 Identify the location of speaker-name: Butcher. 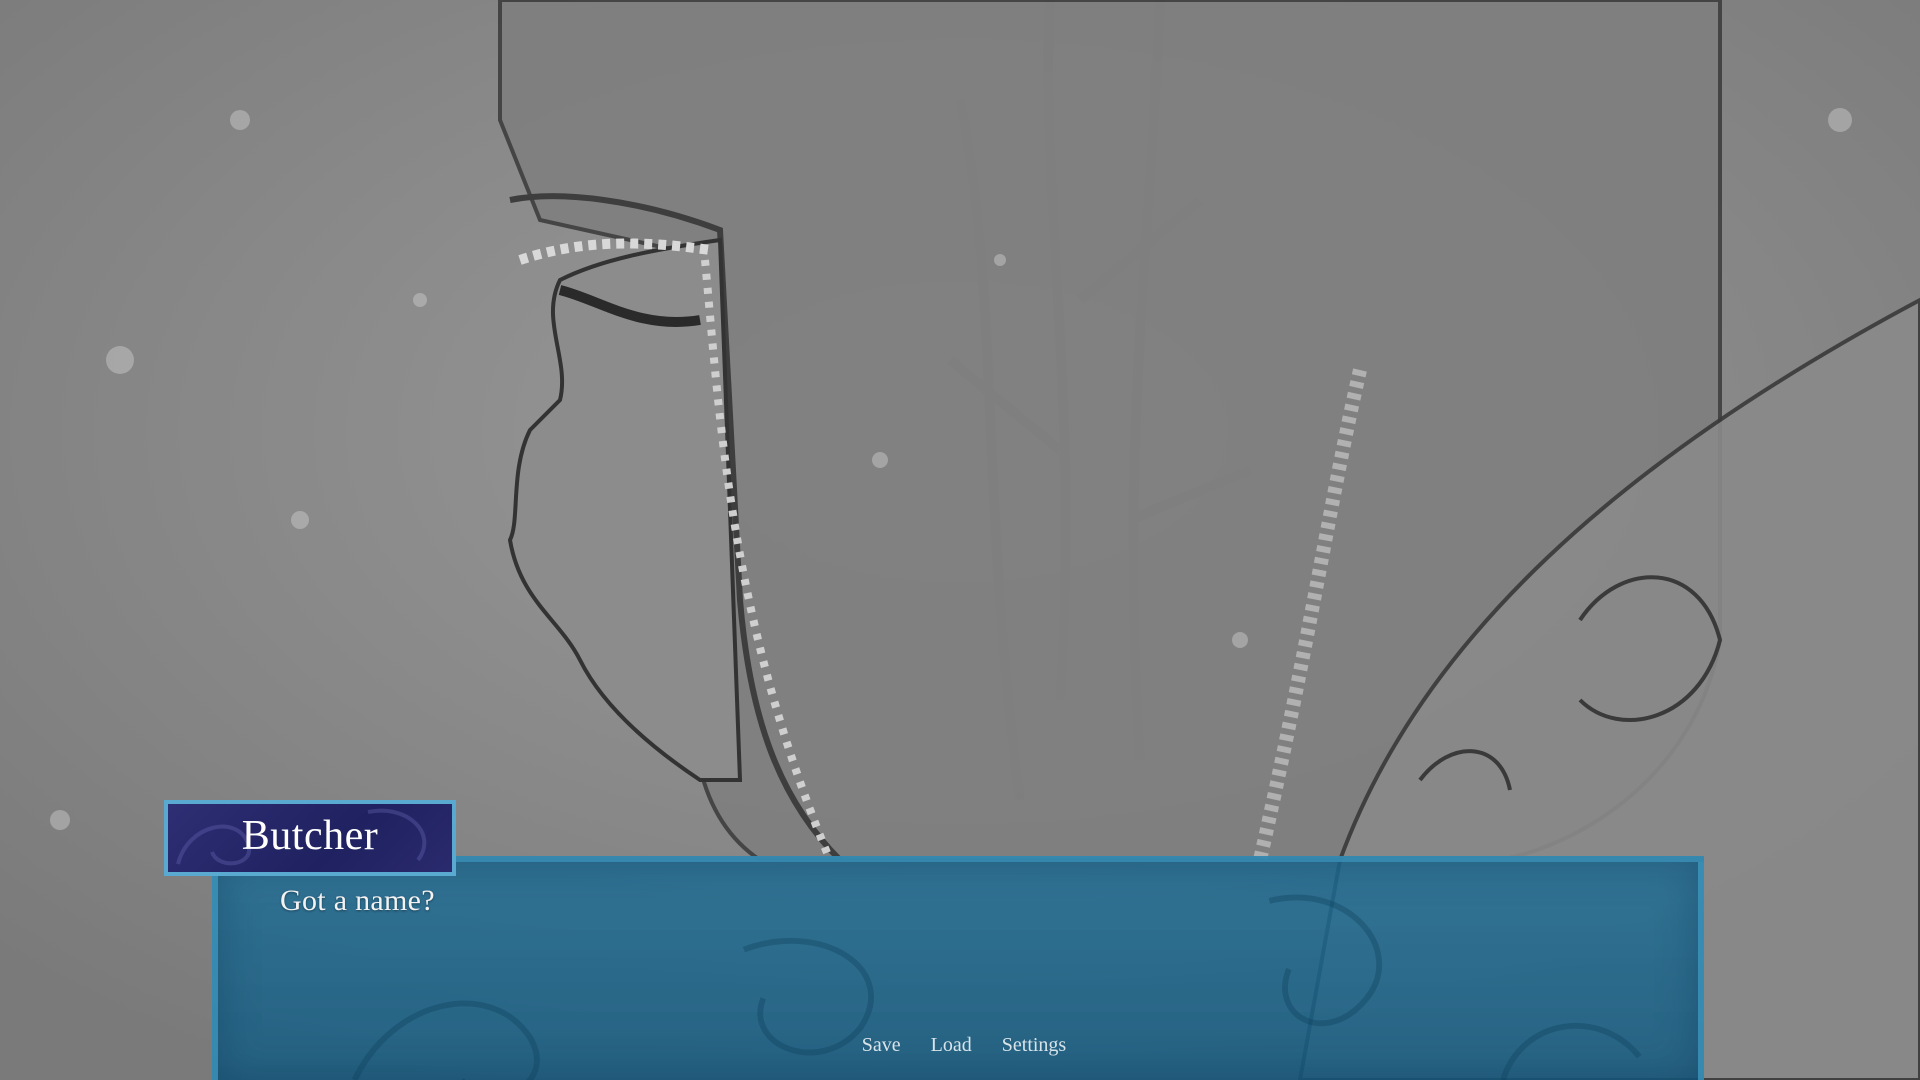
(310, 836).